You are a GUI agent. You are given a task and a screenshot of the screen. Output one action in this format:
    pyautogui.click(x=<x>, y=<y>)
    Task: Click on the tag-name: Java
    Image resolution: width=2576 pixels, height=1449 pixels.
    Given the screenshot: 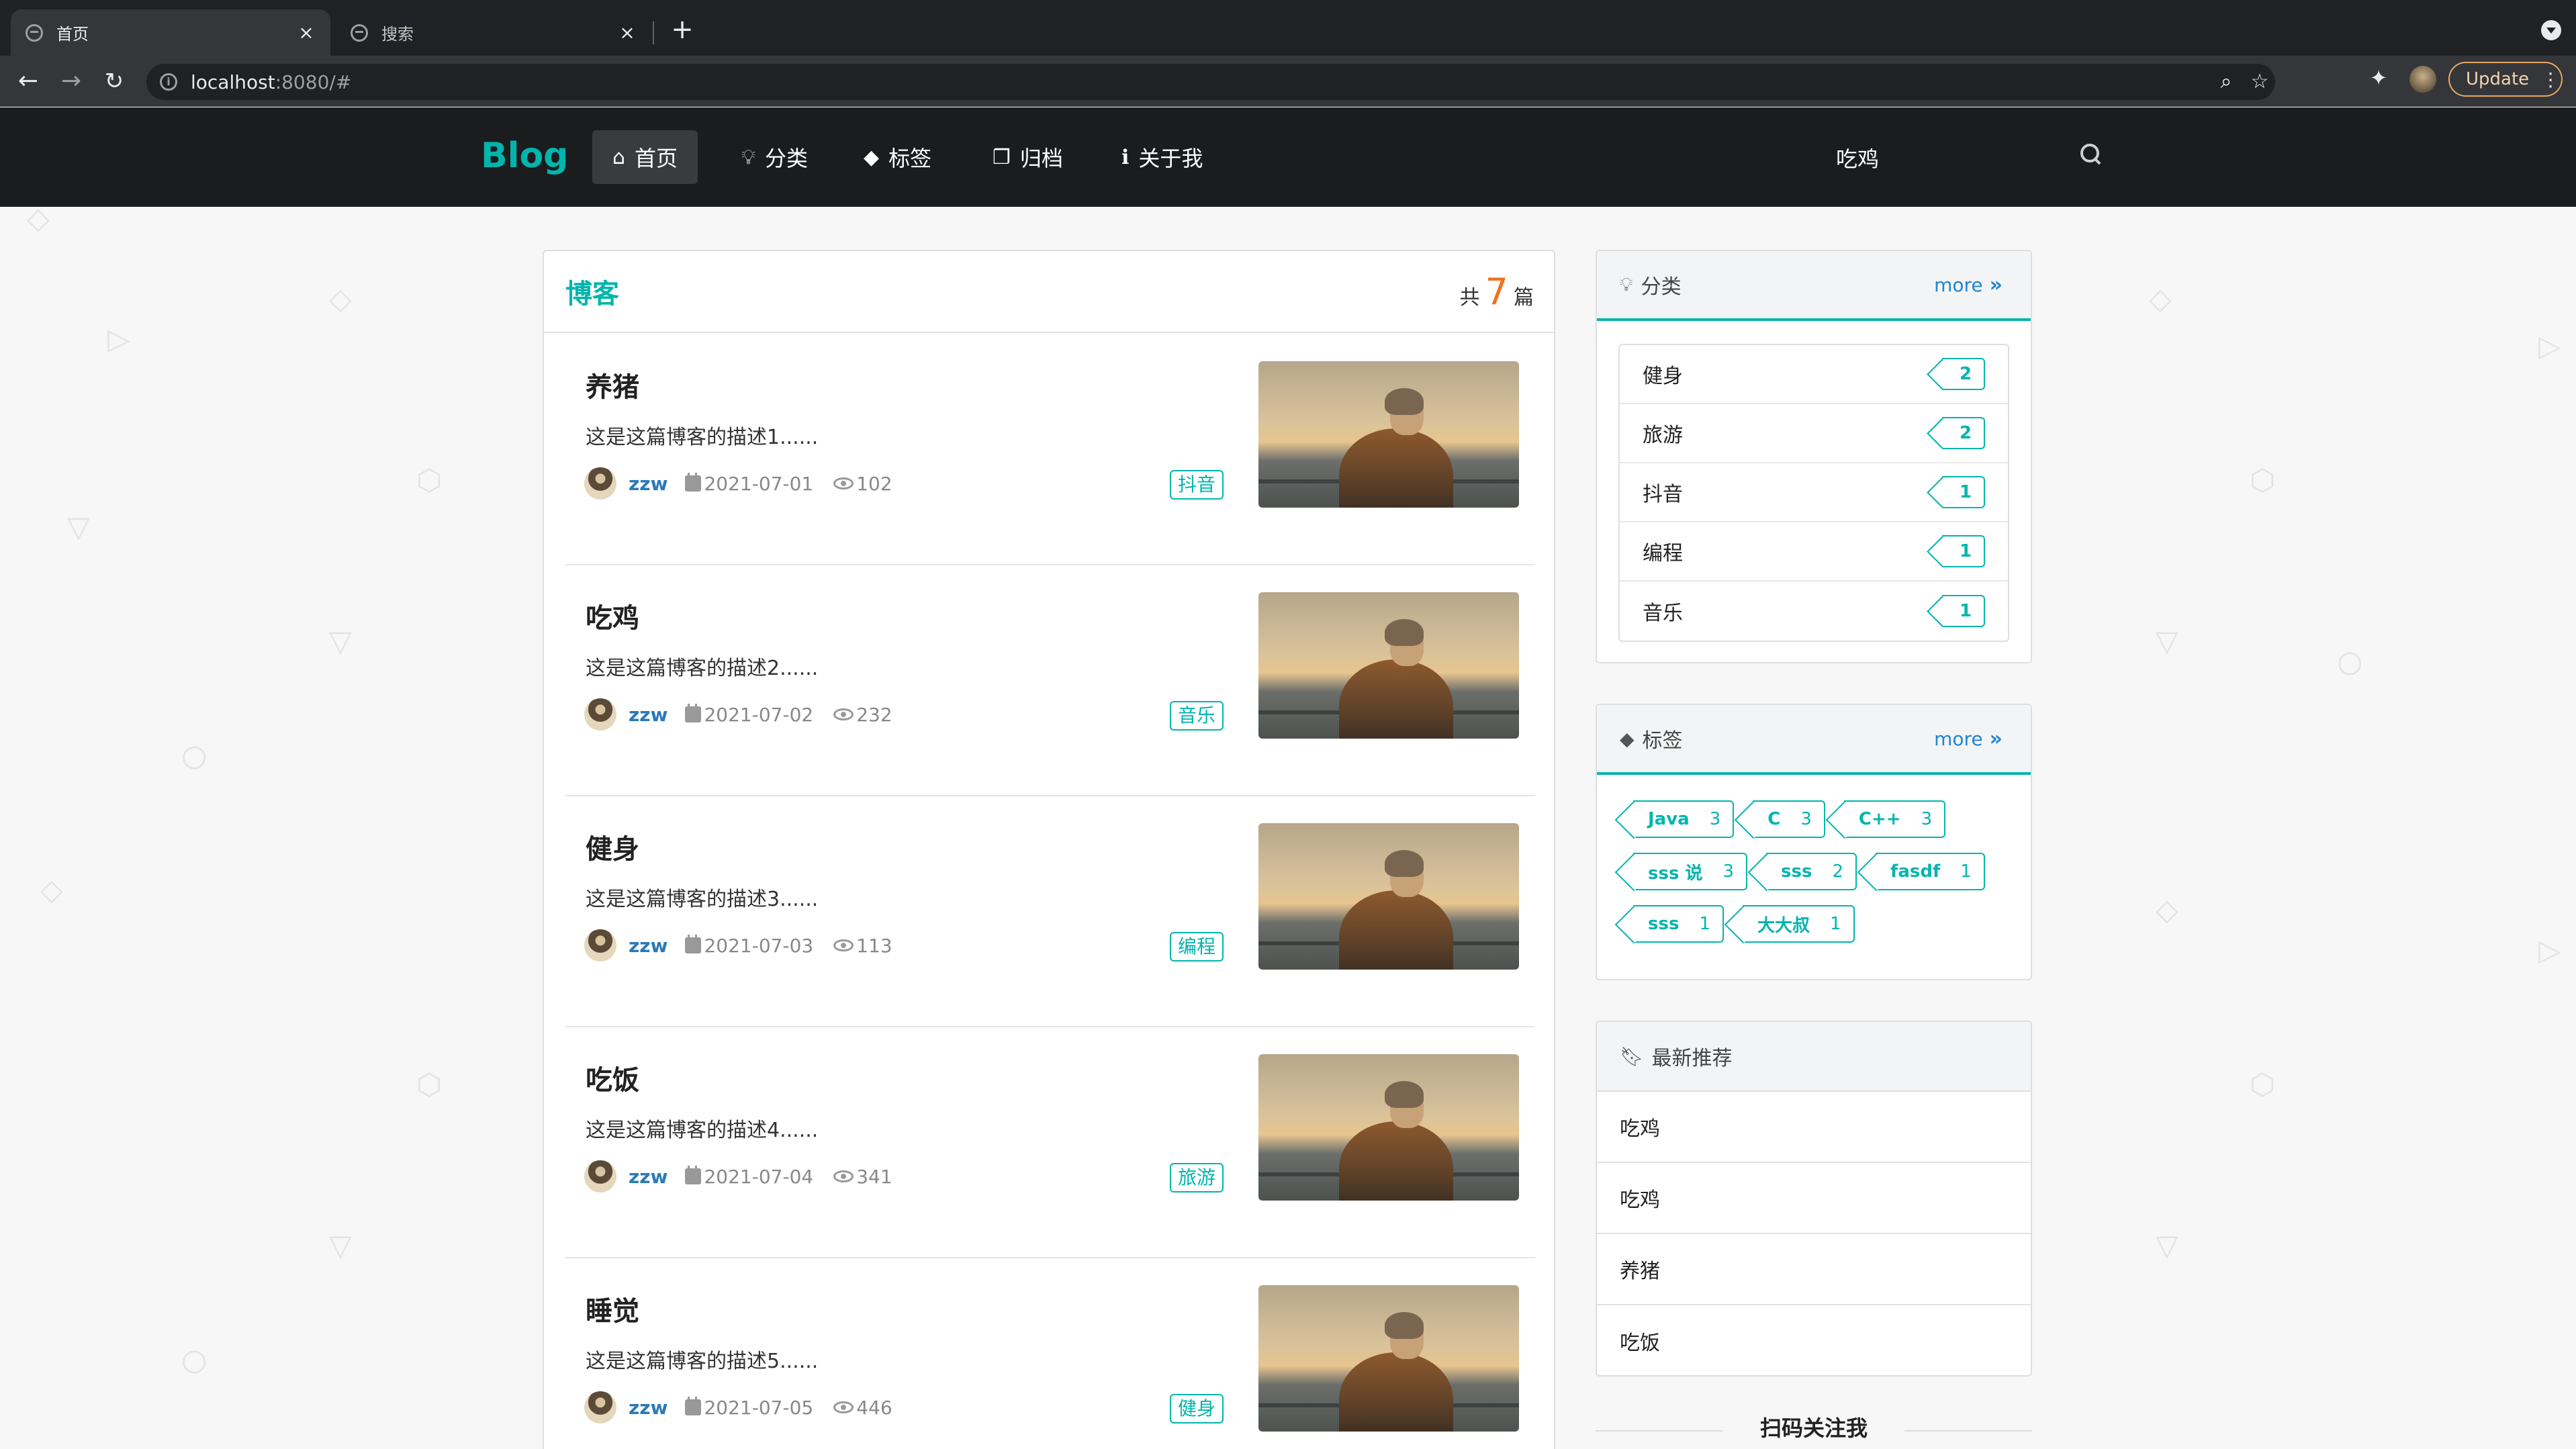 What is the action you would take?
    pyautogui.click(x=1669, y=819)
    